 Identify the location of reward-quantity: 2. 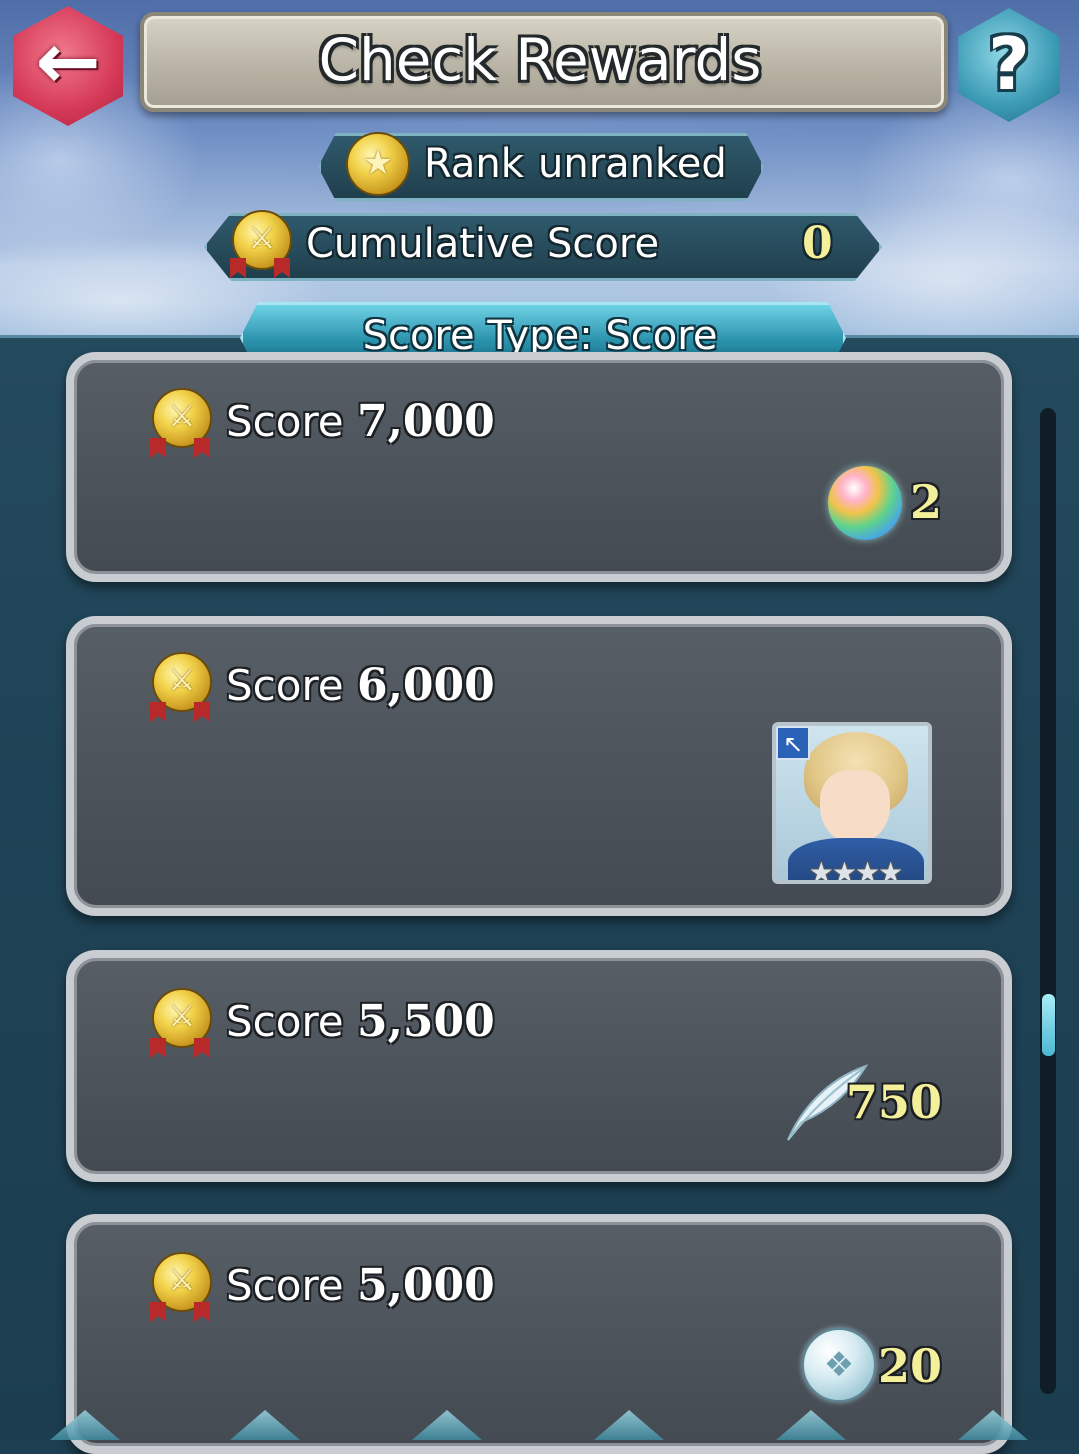
(926, 502).